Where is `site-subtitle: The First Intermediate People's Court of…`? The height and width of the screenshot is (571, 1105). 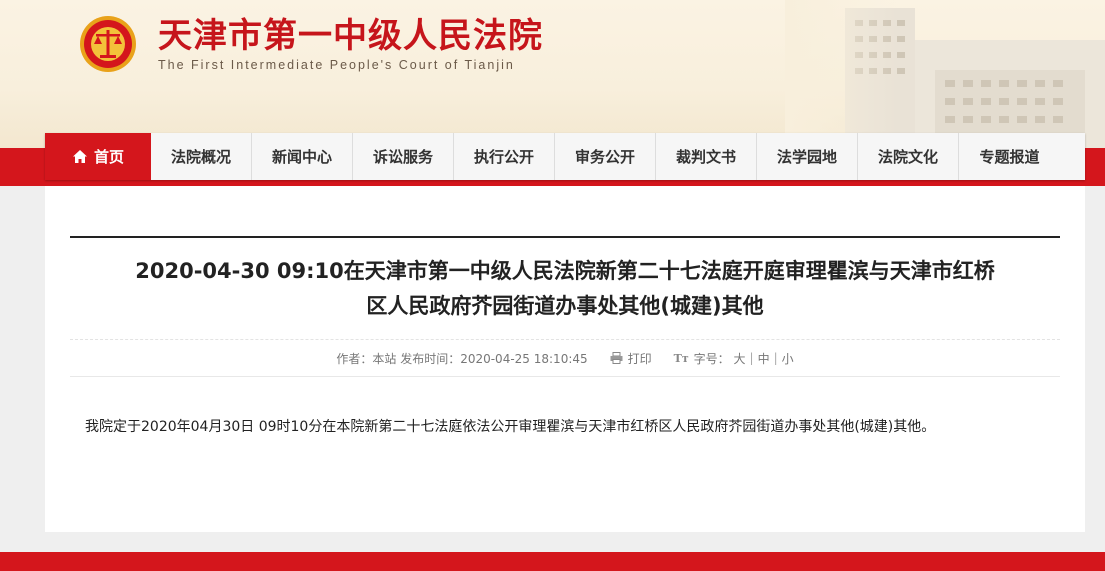
site-subtitle: The First Intermediate People's Court of… is located at coordinates (336, 65).